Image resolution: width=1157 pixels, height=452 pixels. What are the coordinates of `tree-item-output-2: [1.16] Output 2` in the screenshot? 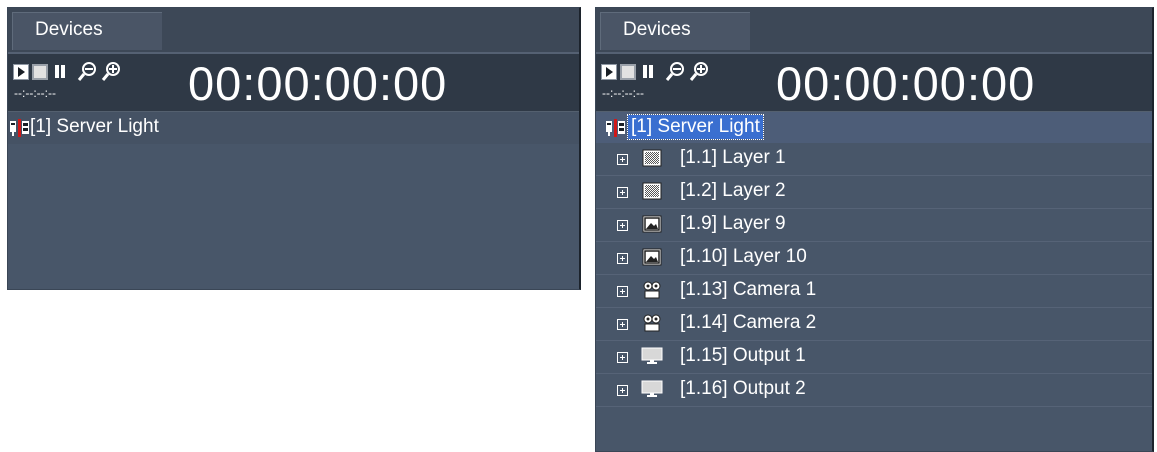 It's located at (874, 390).